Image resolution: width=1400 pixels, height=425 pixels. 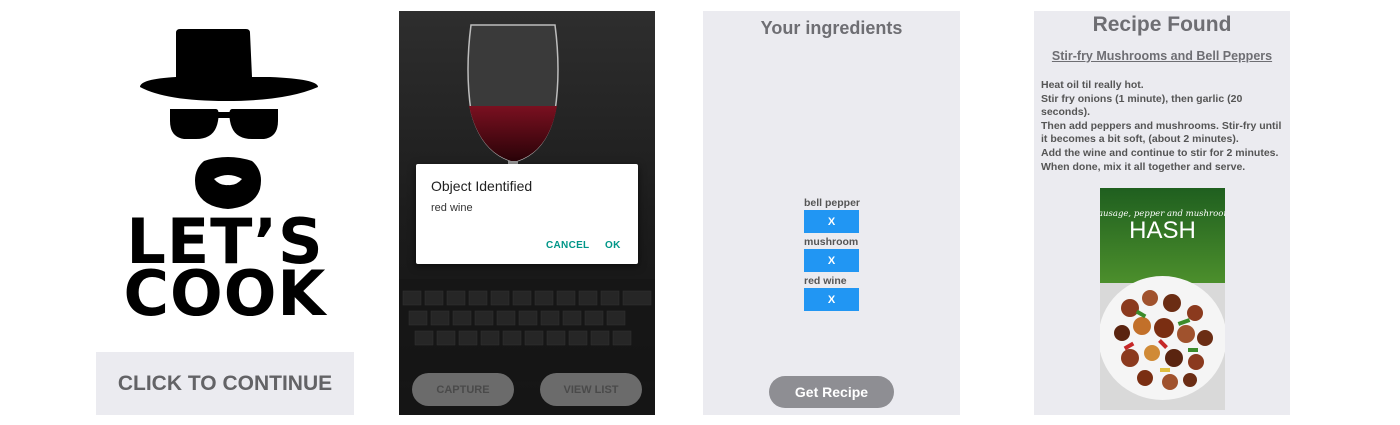 I want to click on logo-title: LET’S COOK, so click(x=225, y=270).